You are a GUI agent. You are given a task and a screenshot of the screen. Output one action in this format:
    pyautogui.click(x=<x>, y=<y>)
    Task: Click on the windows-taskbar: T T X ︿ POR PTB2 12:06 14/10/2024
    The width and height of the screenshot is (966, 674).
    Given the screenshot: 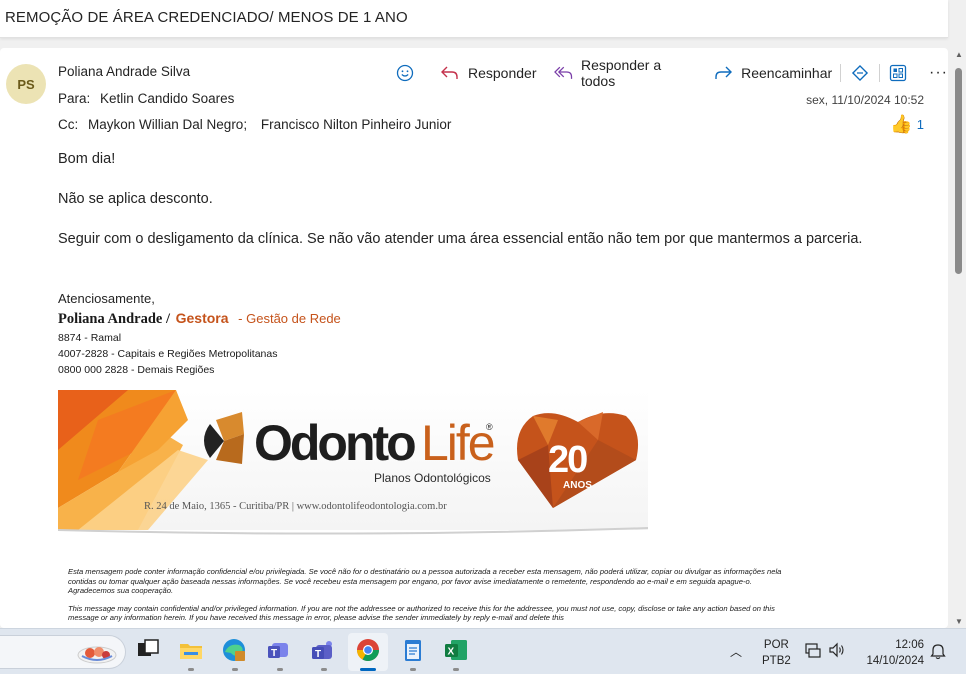 What is the action you would take?
    pyautogui.click(x=483, y=651)
    